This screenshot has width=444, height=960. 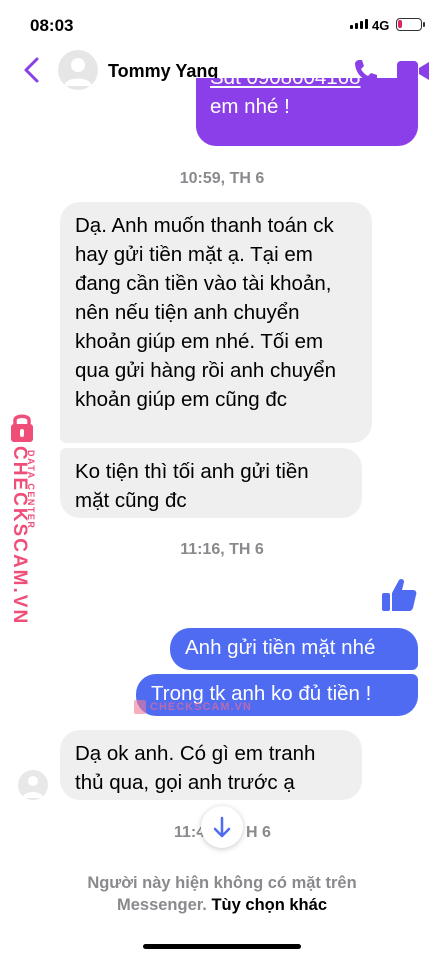 I want to click on more-options-link: Tùy chọn khác, so click(x=269, y=905).